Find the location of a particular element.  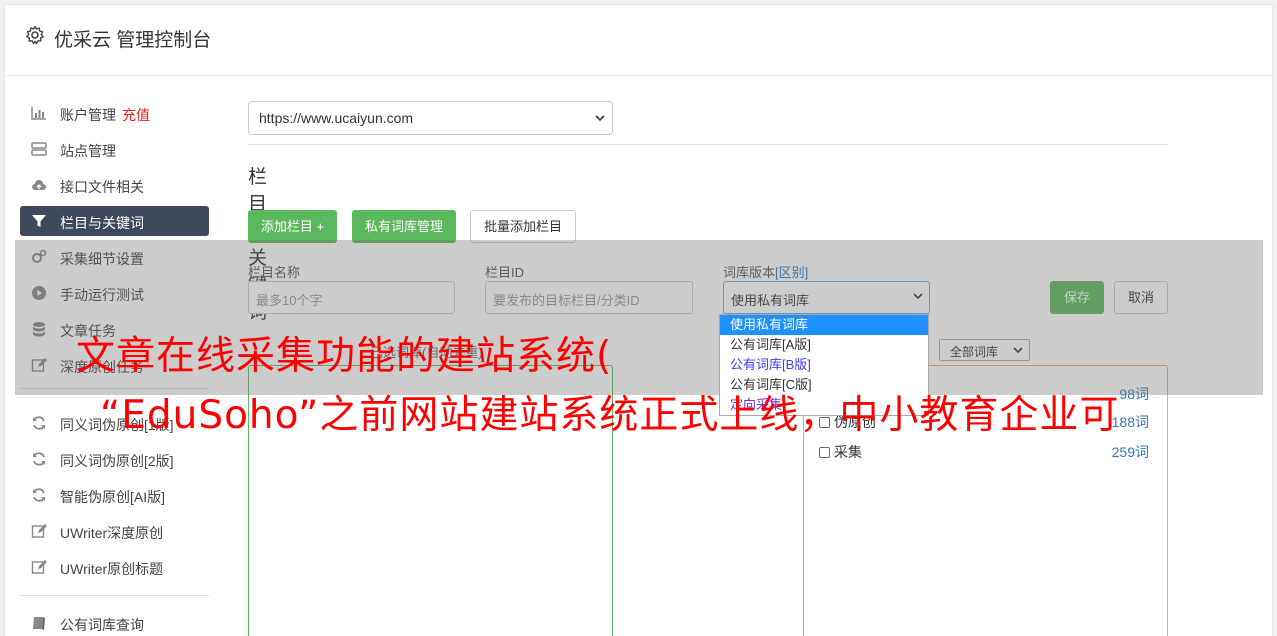

gear-icon is located at coordinates (35, 35).